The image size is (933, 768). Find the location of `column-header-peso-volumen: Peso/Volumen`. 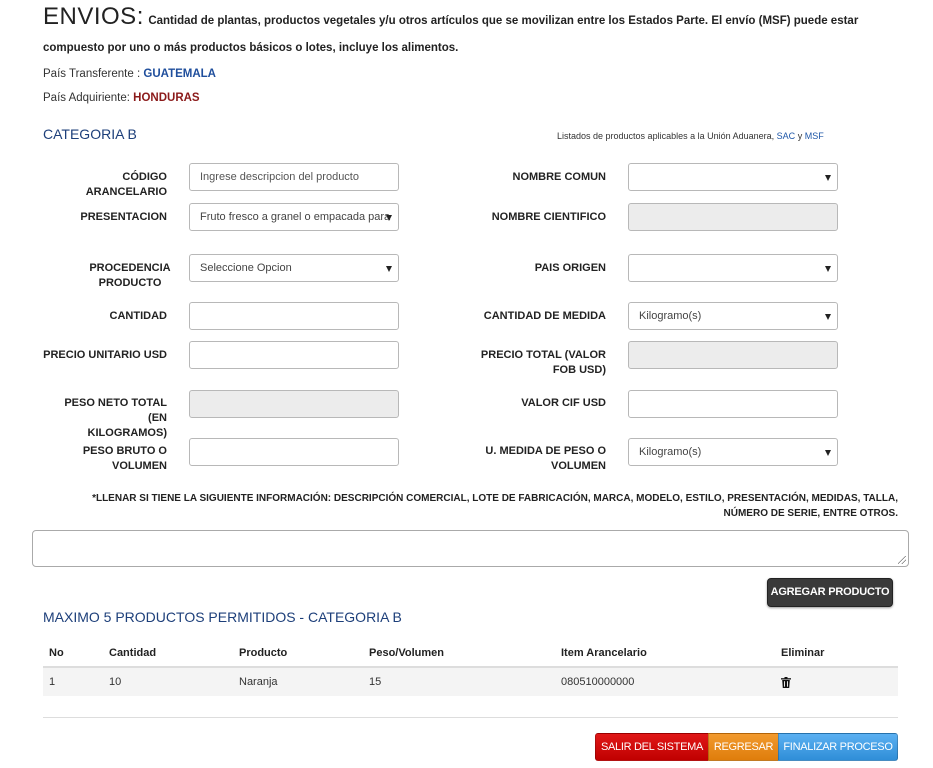

column-header-peso-volumen: Peso/Volumen is located at coordinates (406, 653).